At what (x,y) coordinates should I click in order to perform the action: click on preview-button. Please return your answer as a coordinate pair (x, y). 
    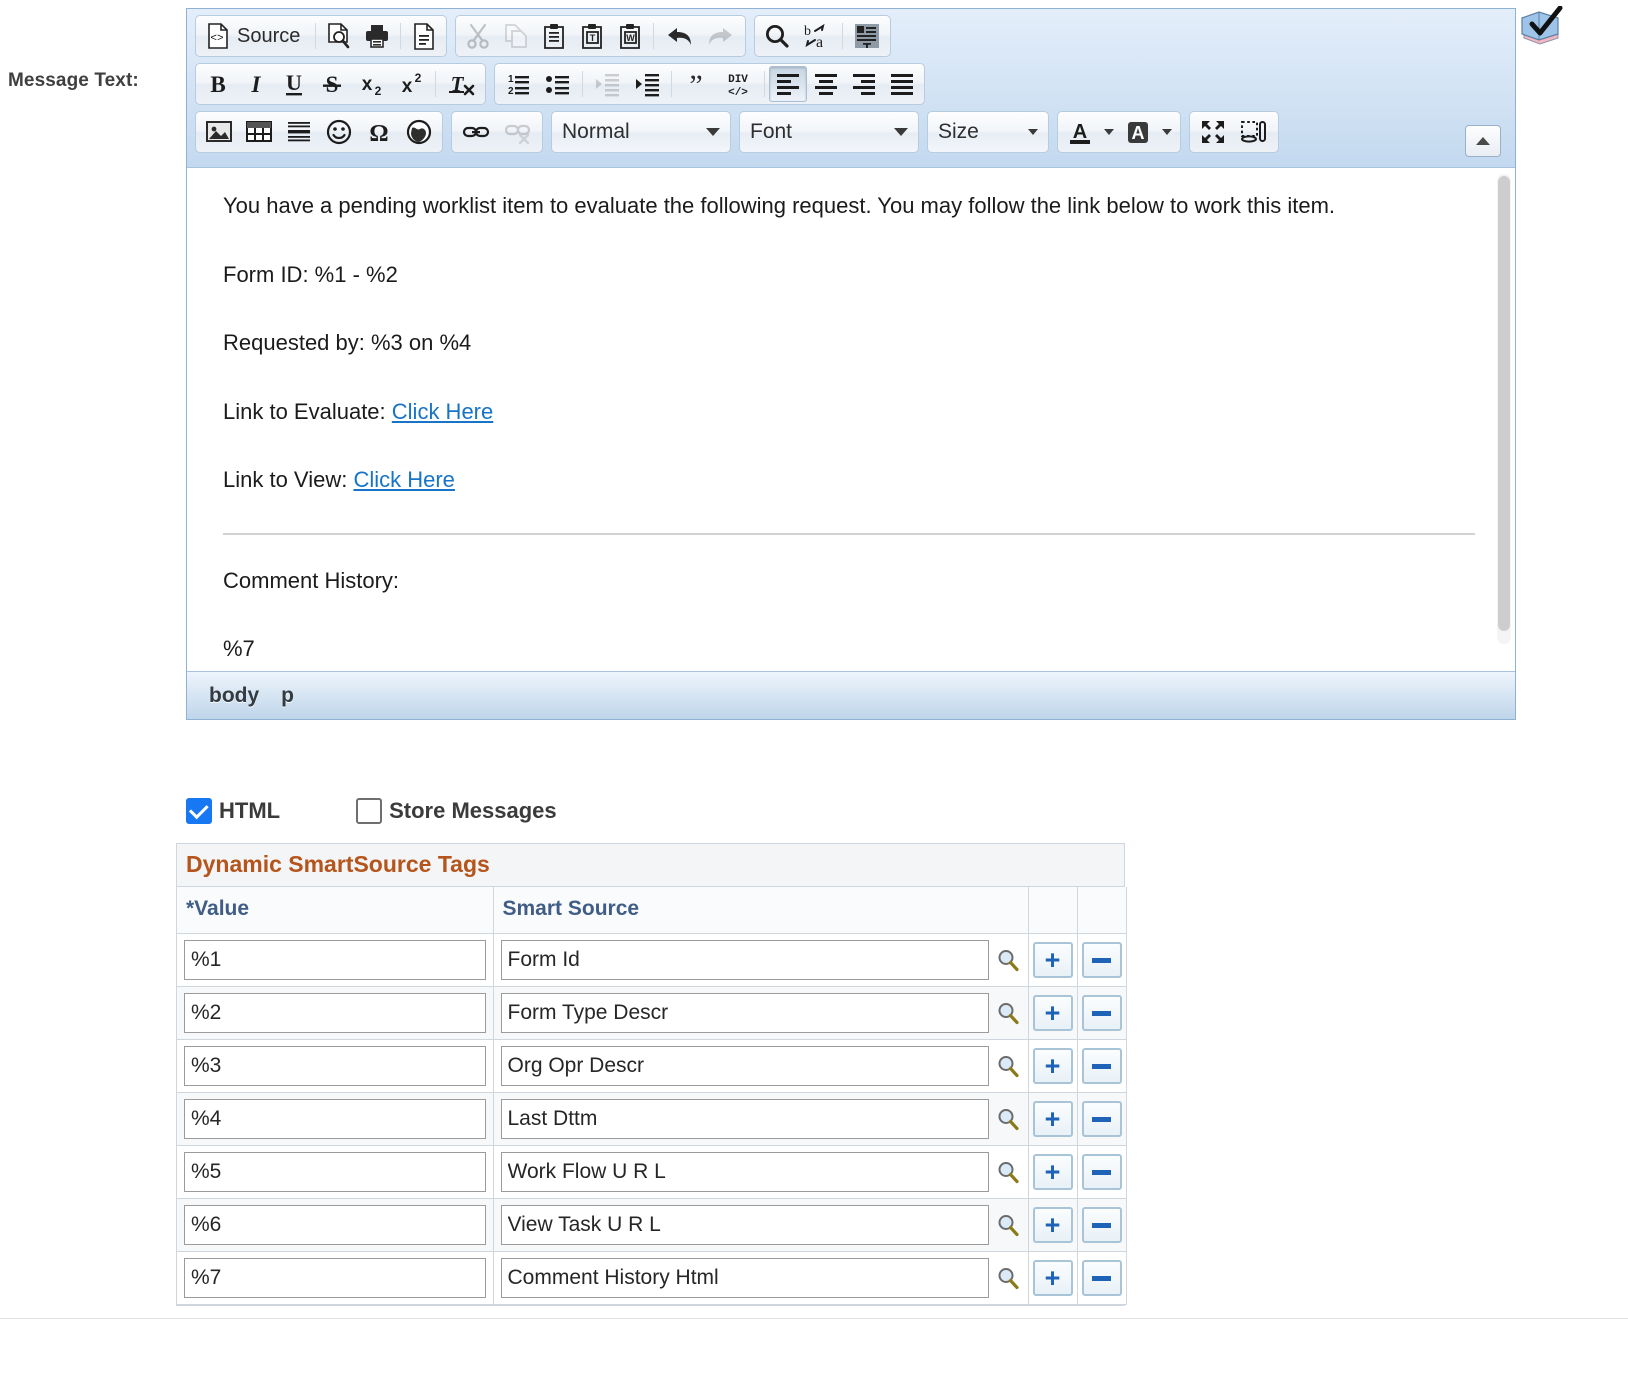
    Looking at the image, I should click on (339, 36).